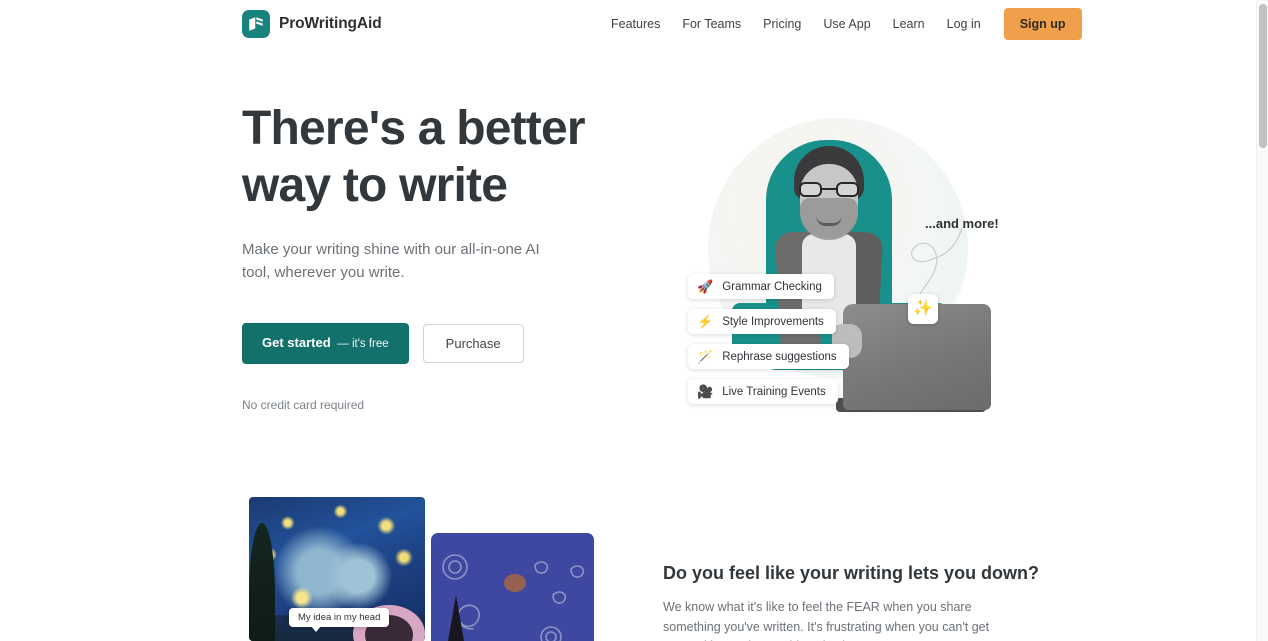  Describe the element at coordinates (705, 391) in the screenshot. I see `video-camera-icon: 🎥` at that location.